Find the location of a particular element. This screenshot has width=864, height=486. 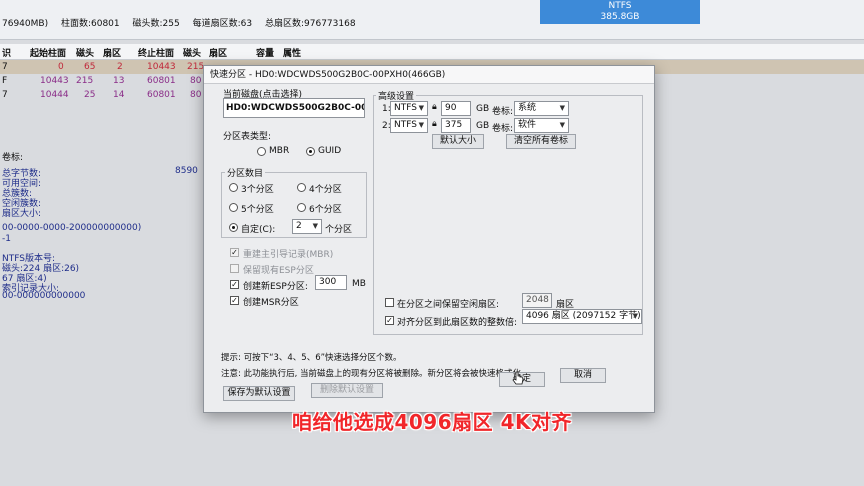

esp-size-input: 300 is located at coordinates (331, 282).